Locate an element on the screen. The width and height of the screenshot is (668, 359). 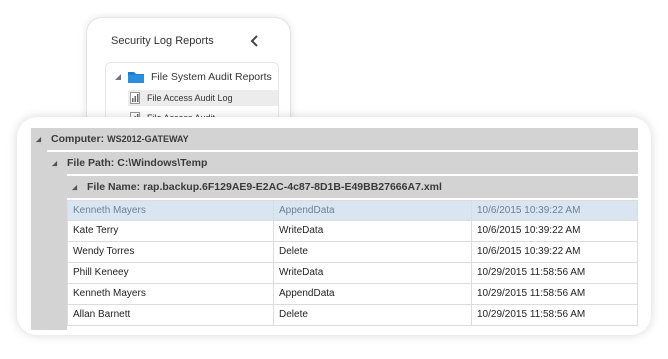
tree-folder-label: File System Audit Reports is located at coordinates (211, 77).